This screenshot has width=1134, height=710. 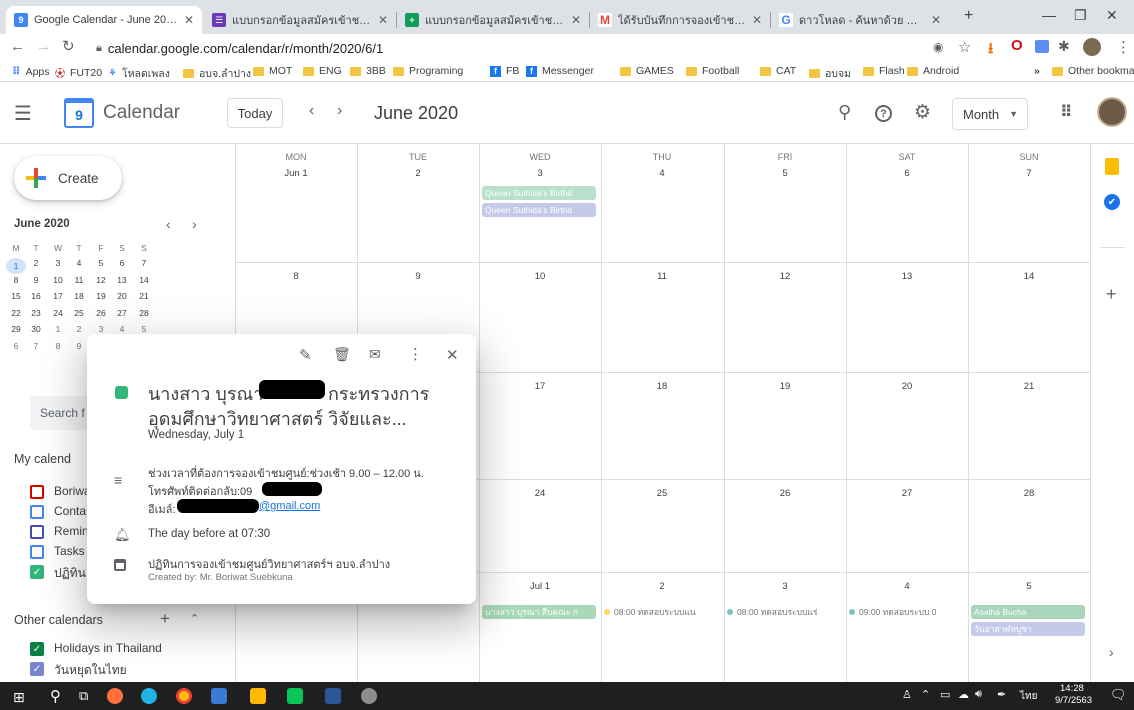 What do you see at coordinates (115, 696) in the screenshot?
I see `firefox-icon` at bounding box center [115, 696].